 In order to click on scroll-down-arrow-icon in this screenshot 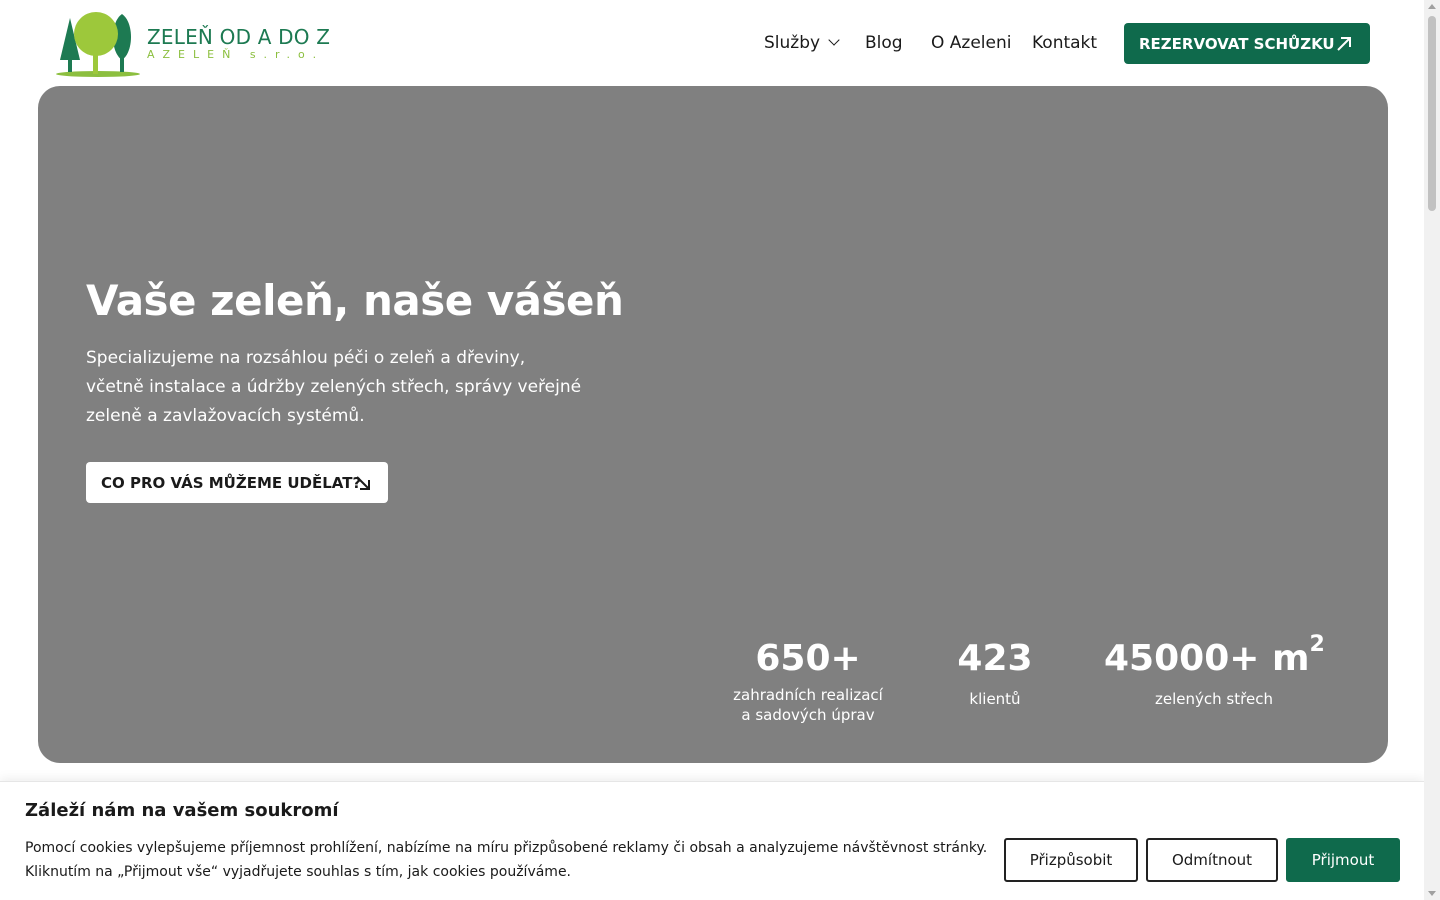, I will do `click(1432, 893)`.